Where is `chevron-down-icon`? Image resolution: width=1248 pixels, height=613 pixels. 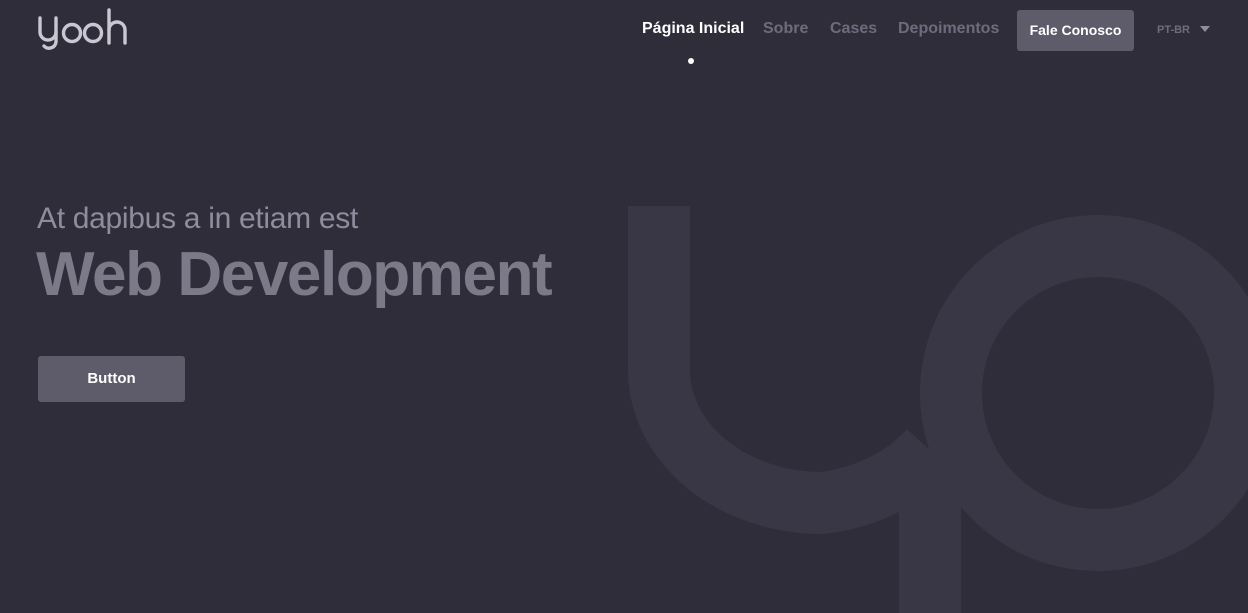 chevron-down-icon is located at coordinates (1205, 29).